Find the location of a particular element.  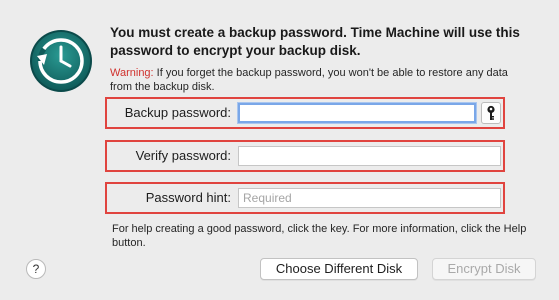

verify-password-row: Verify password: is located at coordinates (305, 156).